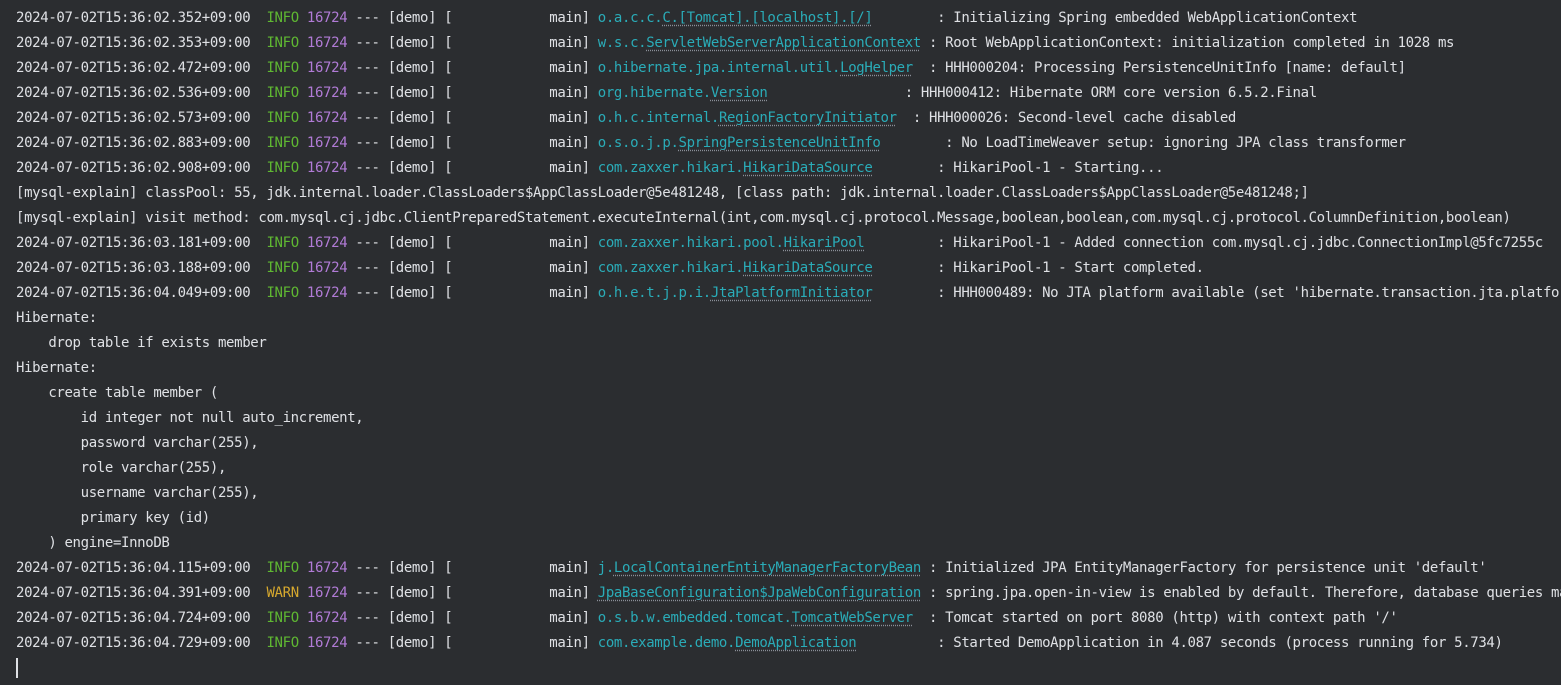 The height and width of the screenshot is (685, 1561). What do you see at coordinates (133, 168) in the screenshot?
I see `log-timestamp: 2024-07-02T15:36:02.908+09:00` at bounding box center [133, 168].